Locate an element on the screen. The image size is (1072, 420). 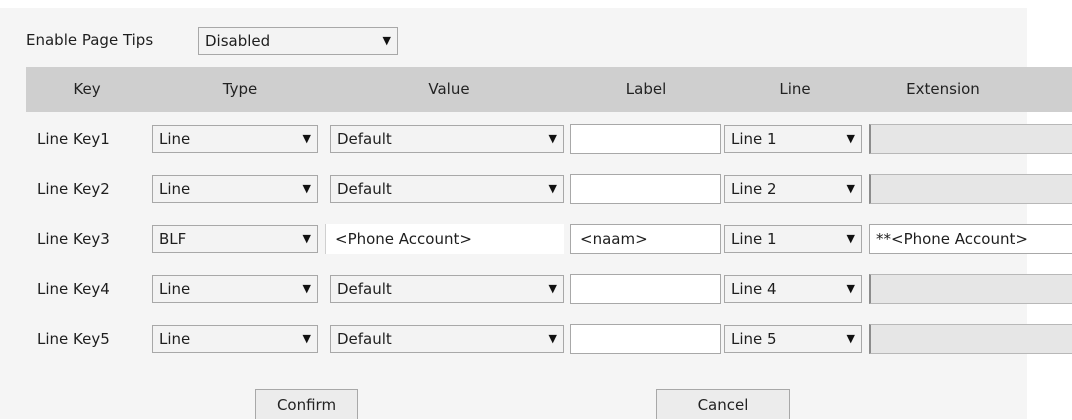
extension-input: **<Phone Account> is located at coordinates (970, 239).